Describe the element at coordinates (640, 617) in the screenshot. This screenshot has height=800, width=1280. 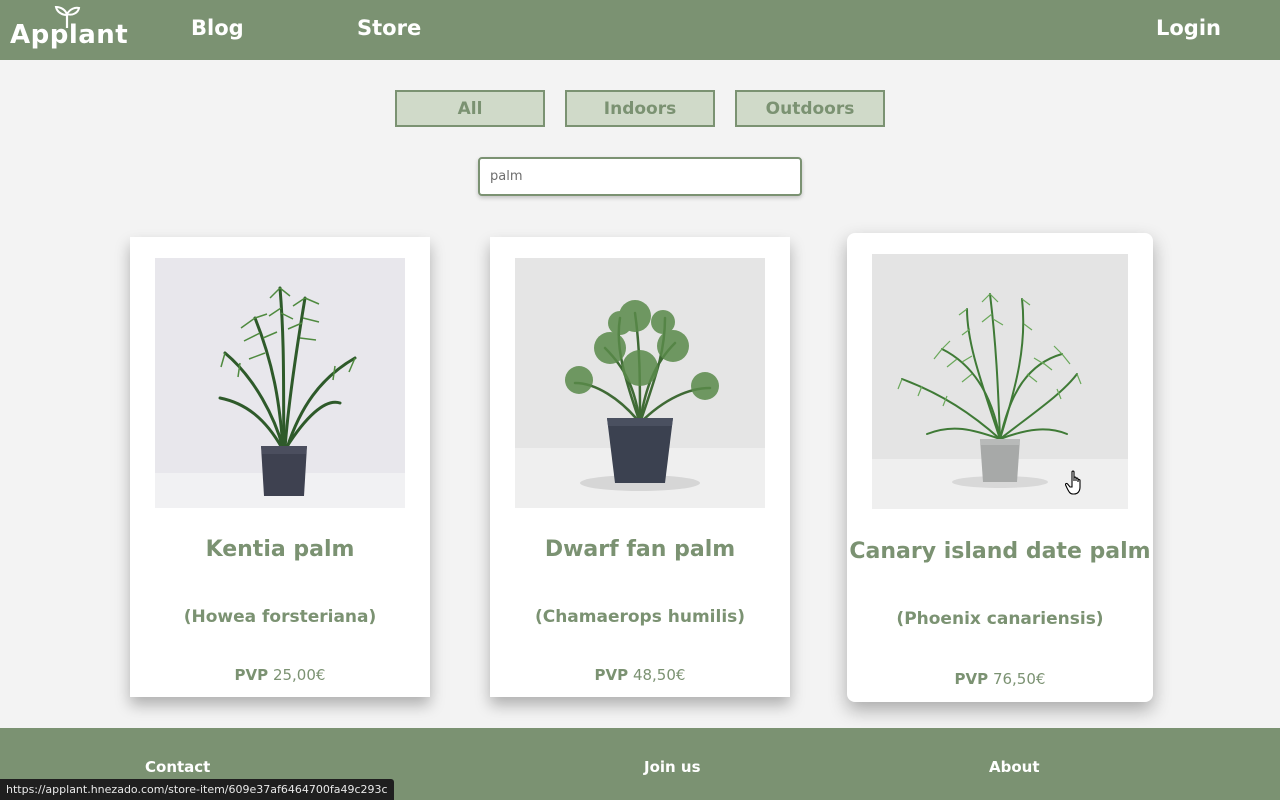
I see `product-scientific-name: (Chamaerops humilis)` at that location.